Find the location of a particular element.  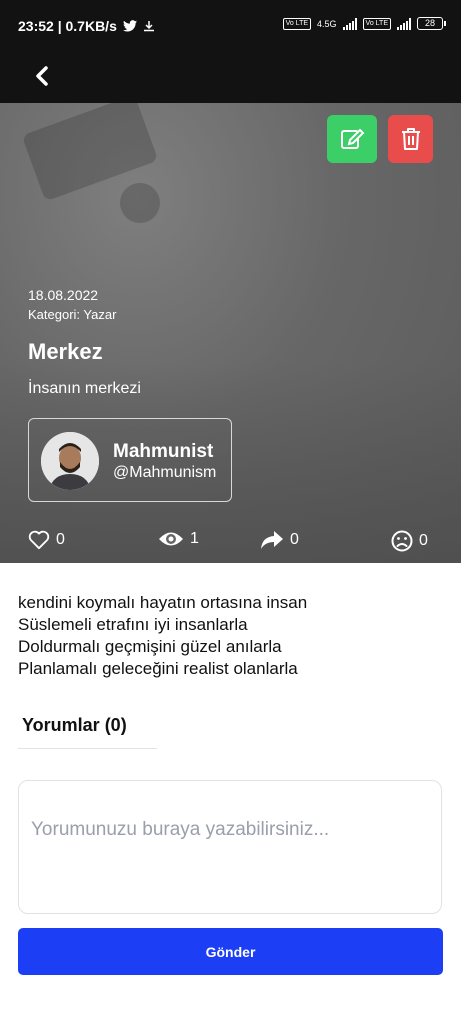

status-right: Vo LTE 4.5G Vo LTE 28 is located at coordinates (364, 23).